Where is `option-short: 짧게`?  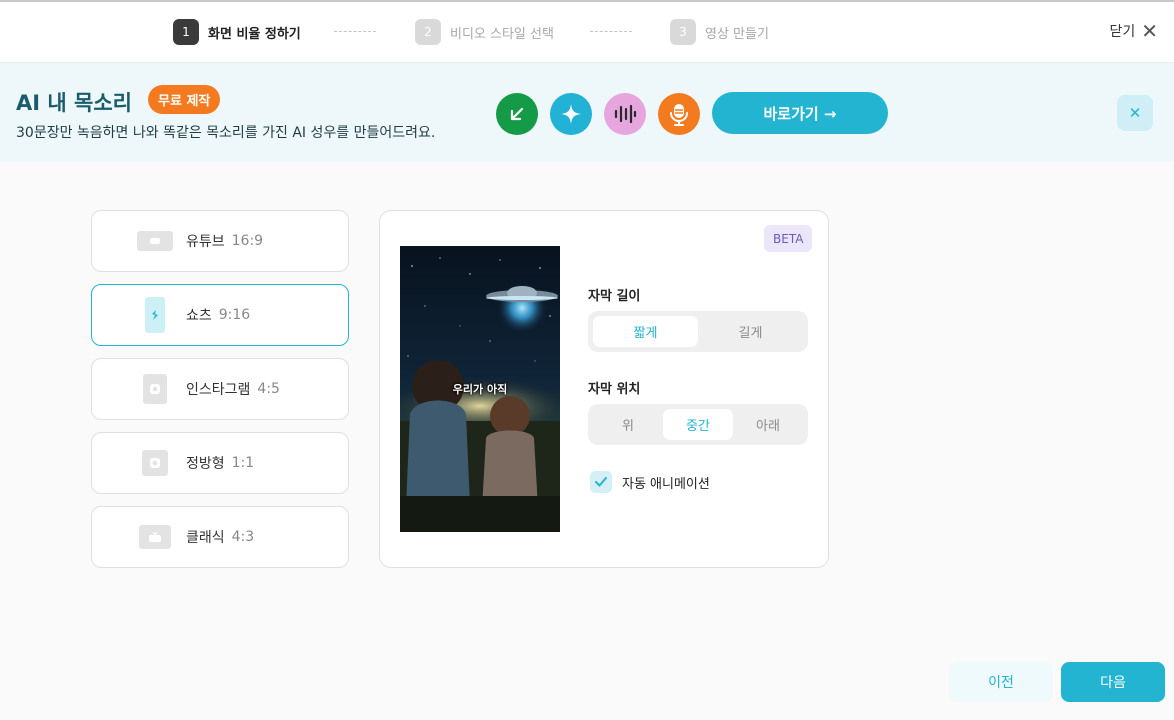 option-short: 짧게 is located at coordinates (645, 331).